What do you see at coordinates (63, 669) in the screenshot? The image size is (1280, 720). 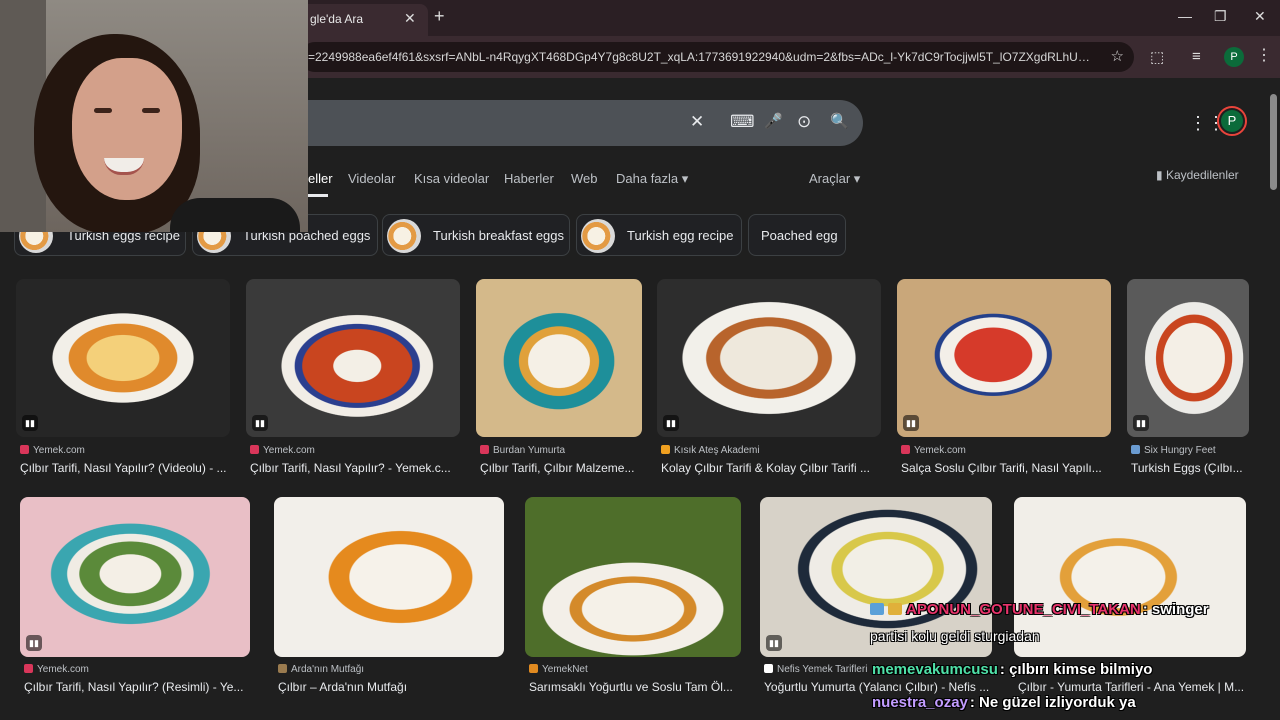 I see `source-name: Yemek.com` at bounding box center [63, 669].